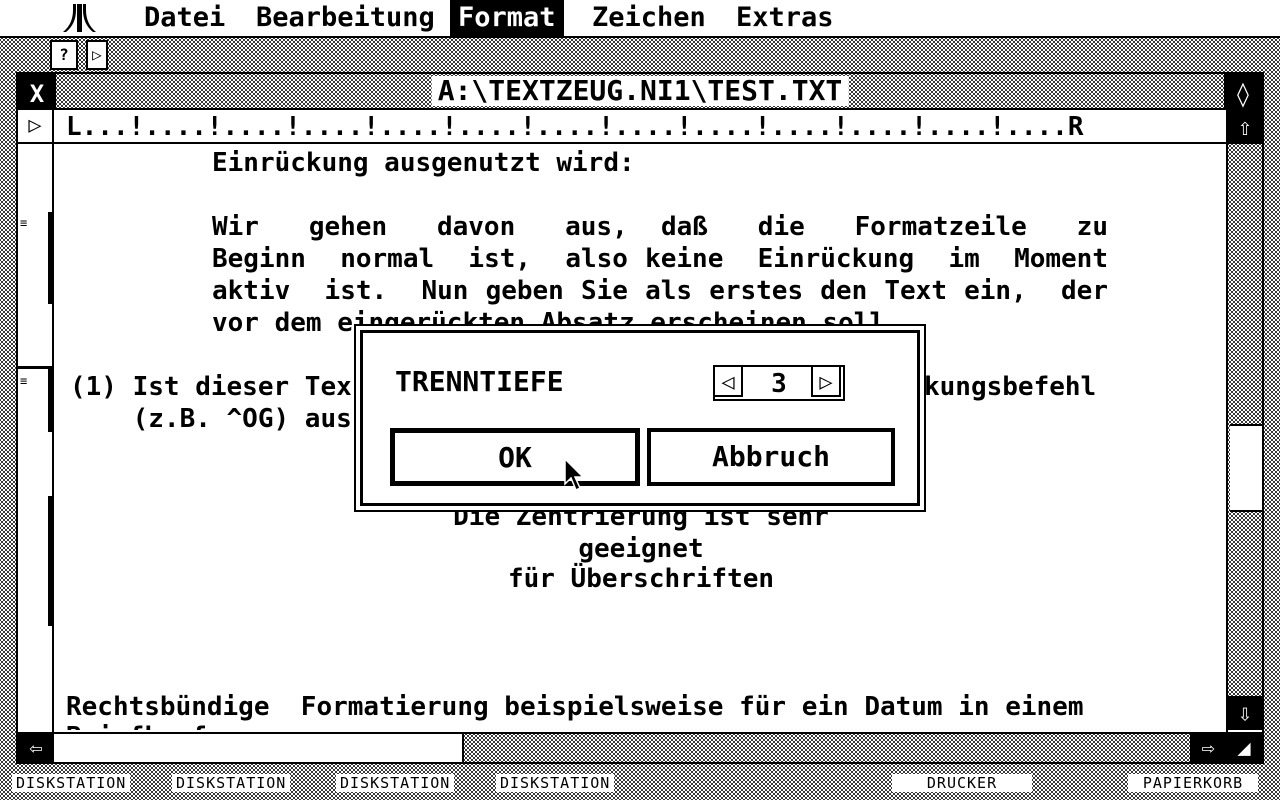  Describe the element at coordinates (1208, 749) in the screenshot. I see `scroll-right-icon: ⇨` at that location.